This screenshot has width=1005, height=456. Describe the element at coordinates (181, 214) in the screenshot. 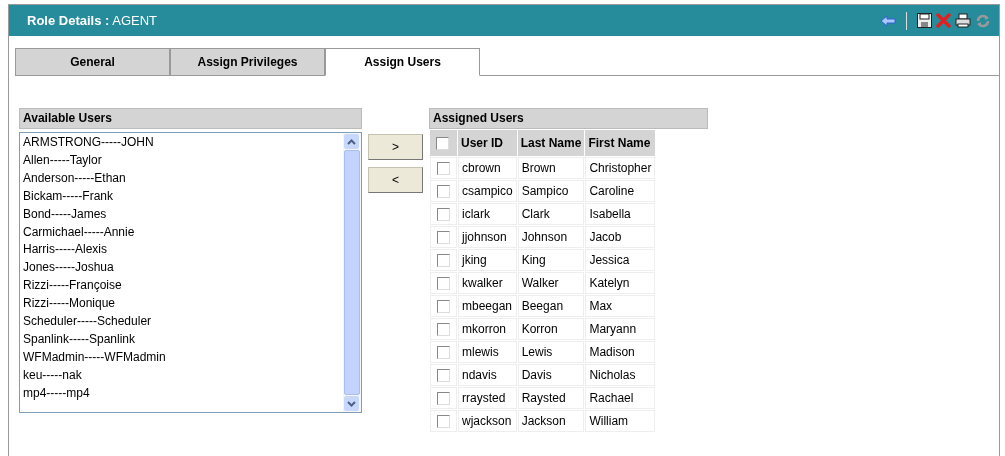

I see `list-item: Bond-----James` at that location.